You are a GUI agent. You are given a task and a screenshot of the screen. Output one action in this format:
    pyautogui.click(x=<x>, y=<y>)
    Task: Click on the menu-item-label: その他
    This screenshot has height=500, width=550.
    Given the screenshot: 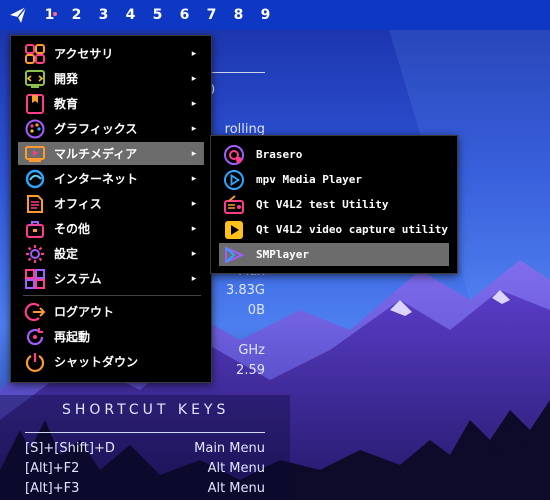 What is the action you would take?
    pyautogui.click(x=72, y=229)
    